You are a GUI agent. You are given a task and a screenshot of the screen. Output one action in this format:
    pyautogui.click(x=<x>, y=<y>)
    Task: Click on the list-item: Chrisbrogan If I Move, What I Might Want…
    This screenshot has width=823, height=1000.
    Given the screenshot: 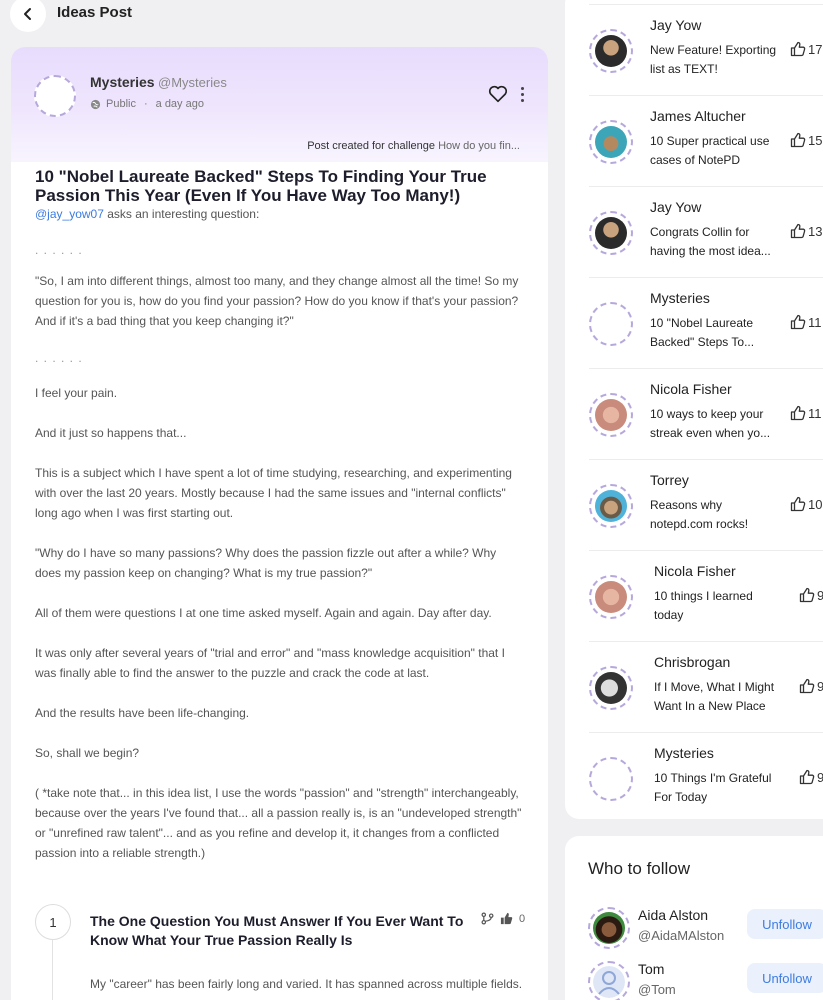 What is the action you would take?
    pyautogui.click(x=706, y=686)
    